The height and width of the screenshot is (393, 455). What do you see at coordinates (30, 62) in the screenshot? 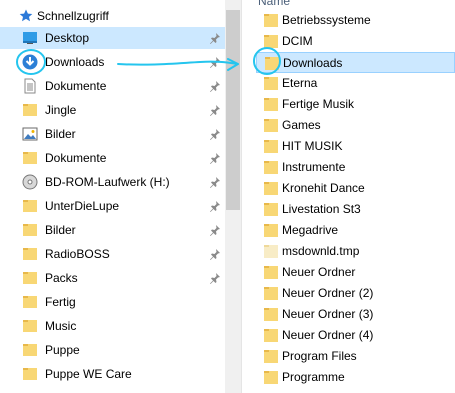
I see `download-arrow-icon` at bounding box center [30, 62].